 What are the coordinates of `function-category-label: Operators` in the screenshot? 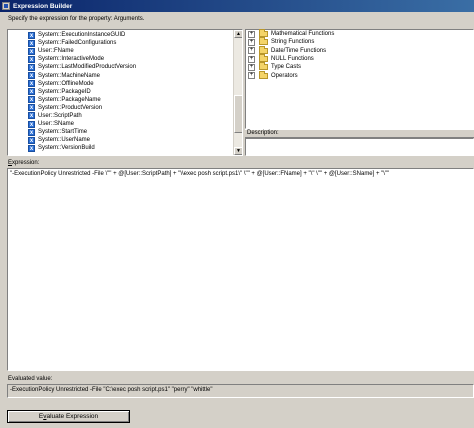 It's located at (284, 75).